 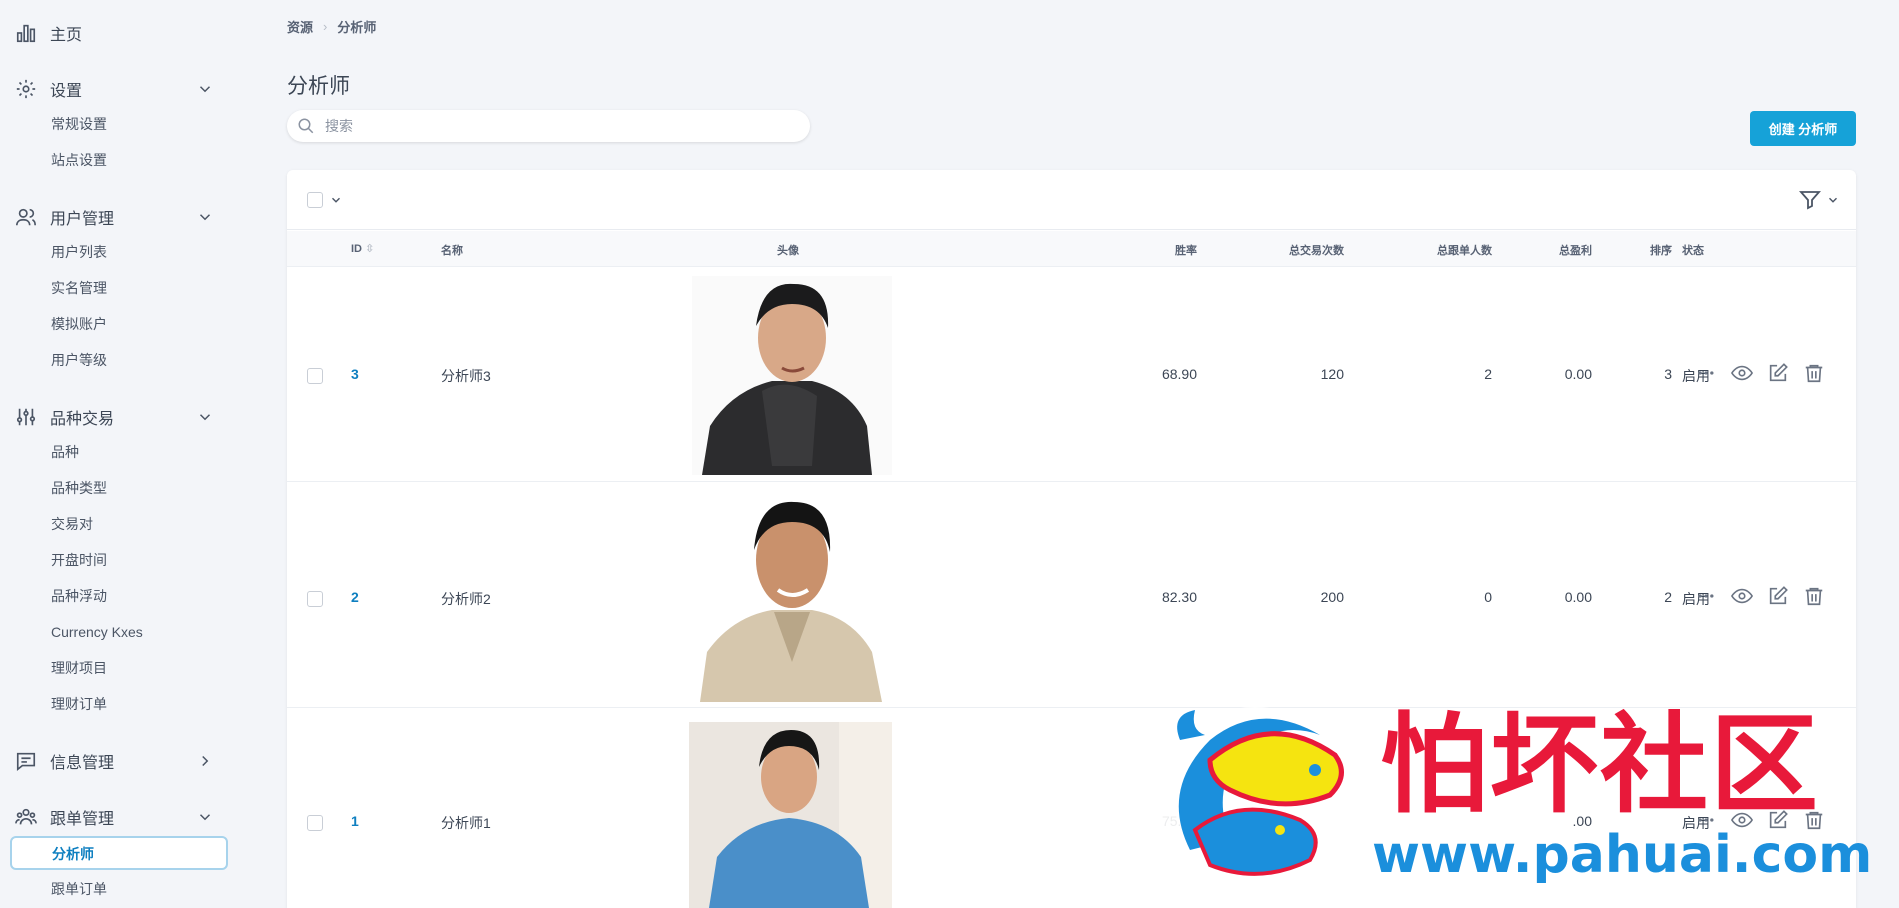 What do you see at coordinates (119, 817) in the screenshot?
I see `sidebar-group-copy-trading: 跟单管理` at bounding box center [119, 817].